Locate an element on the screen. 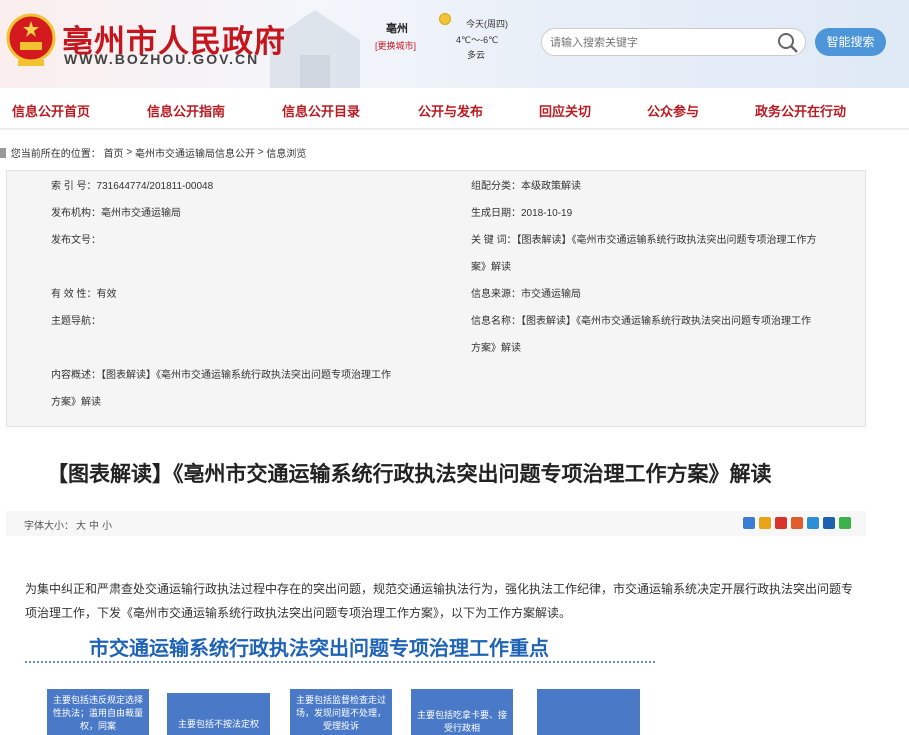 The width and height of the screenshot is (909, 735). infographic-card is located at coordinates (588, 712).